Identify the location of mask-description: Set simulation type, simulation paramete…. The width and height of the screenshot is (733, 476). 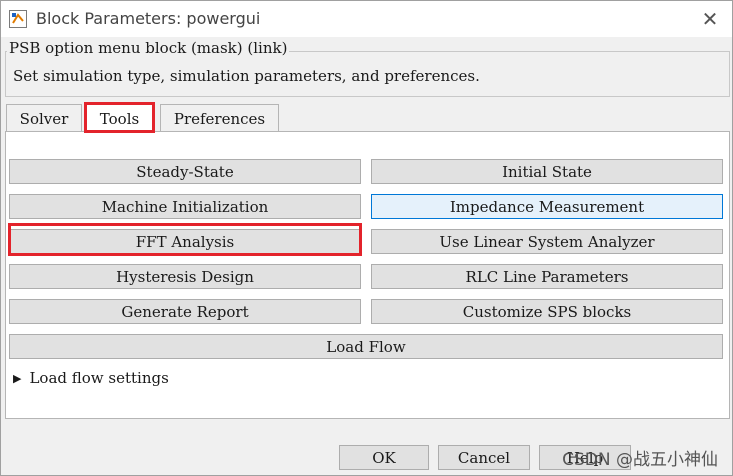
(246, 76).